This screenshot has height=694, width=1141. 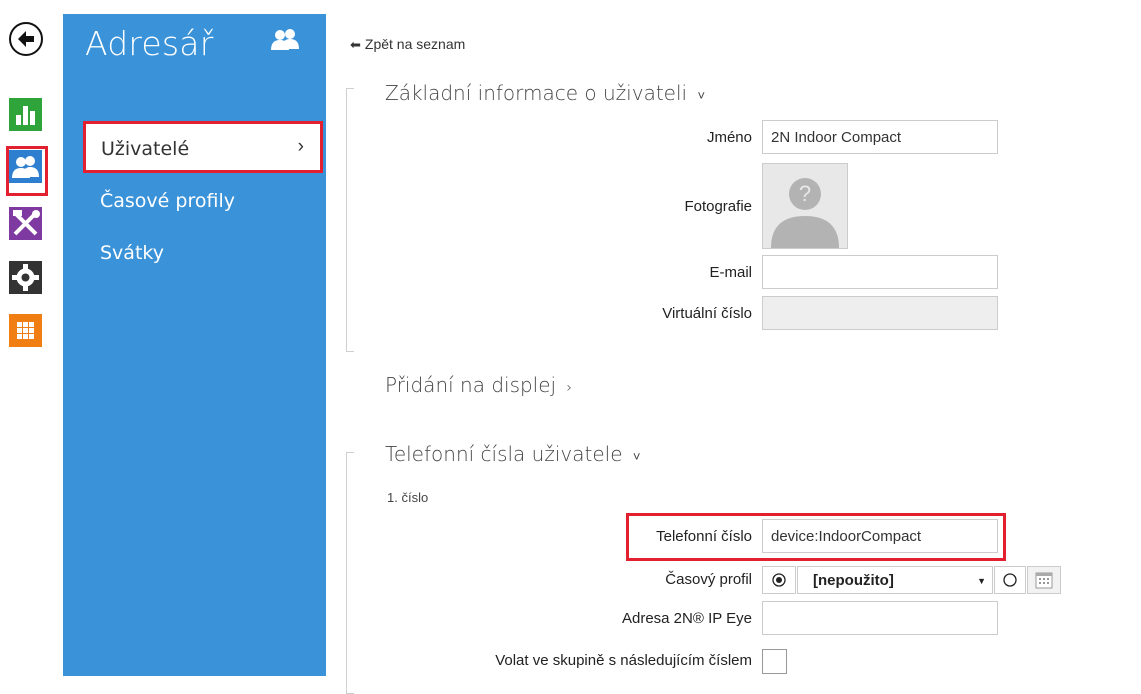 I want to click on hardware-nav-button, so click(x=25, y=223).